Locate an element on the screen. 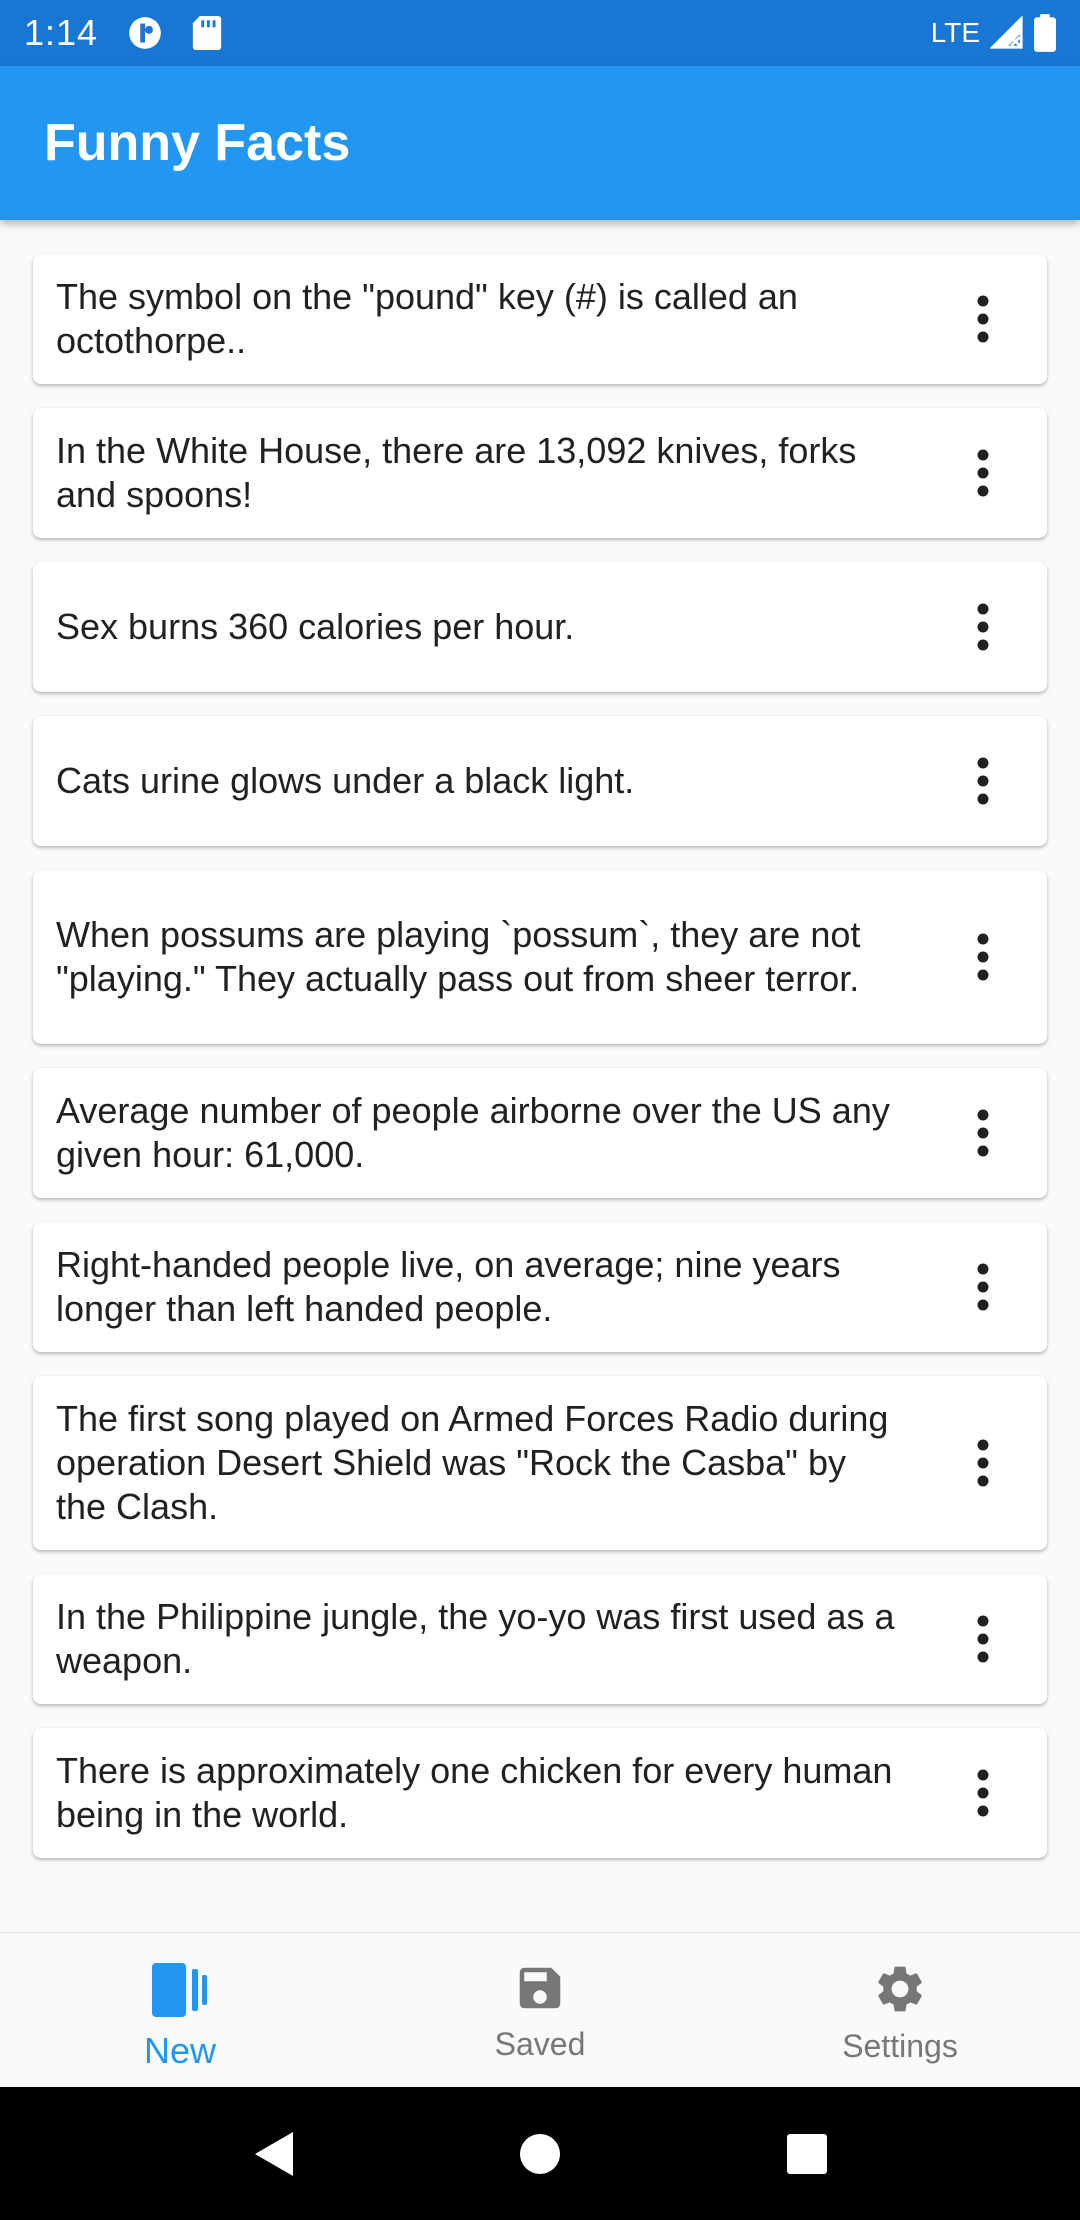  nav-item-settings: Settings is located at coordinates (900, 2010).